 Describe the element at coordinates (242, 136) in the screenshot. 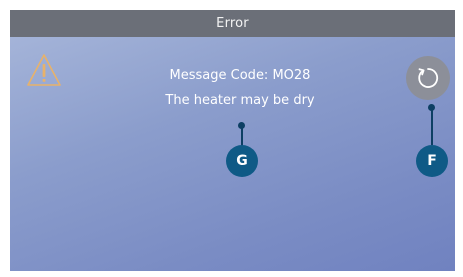

I see `callout-g-line` at that location.